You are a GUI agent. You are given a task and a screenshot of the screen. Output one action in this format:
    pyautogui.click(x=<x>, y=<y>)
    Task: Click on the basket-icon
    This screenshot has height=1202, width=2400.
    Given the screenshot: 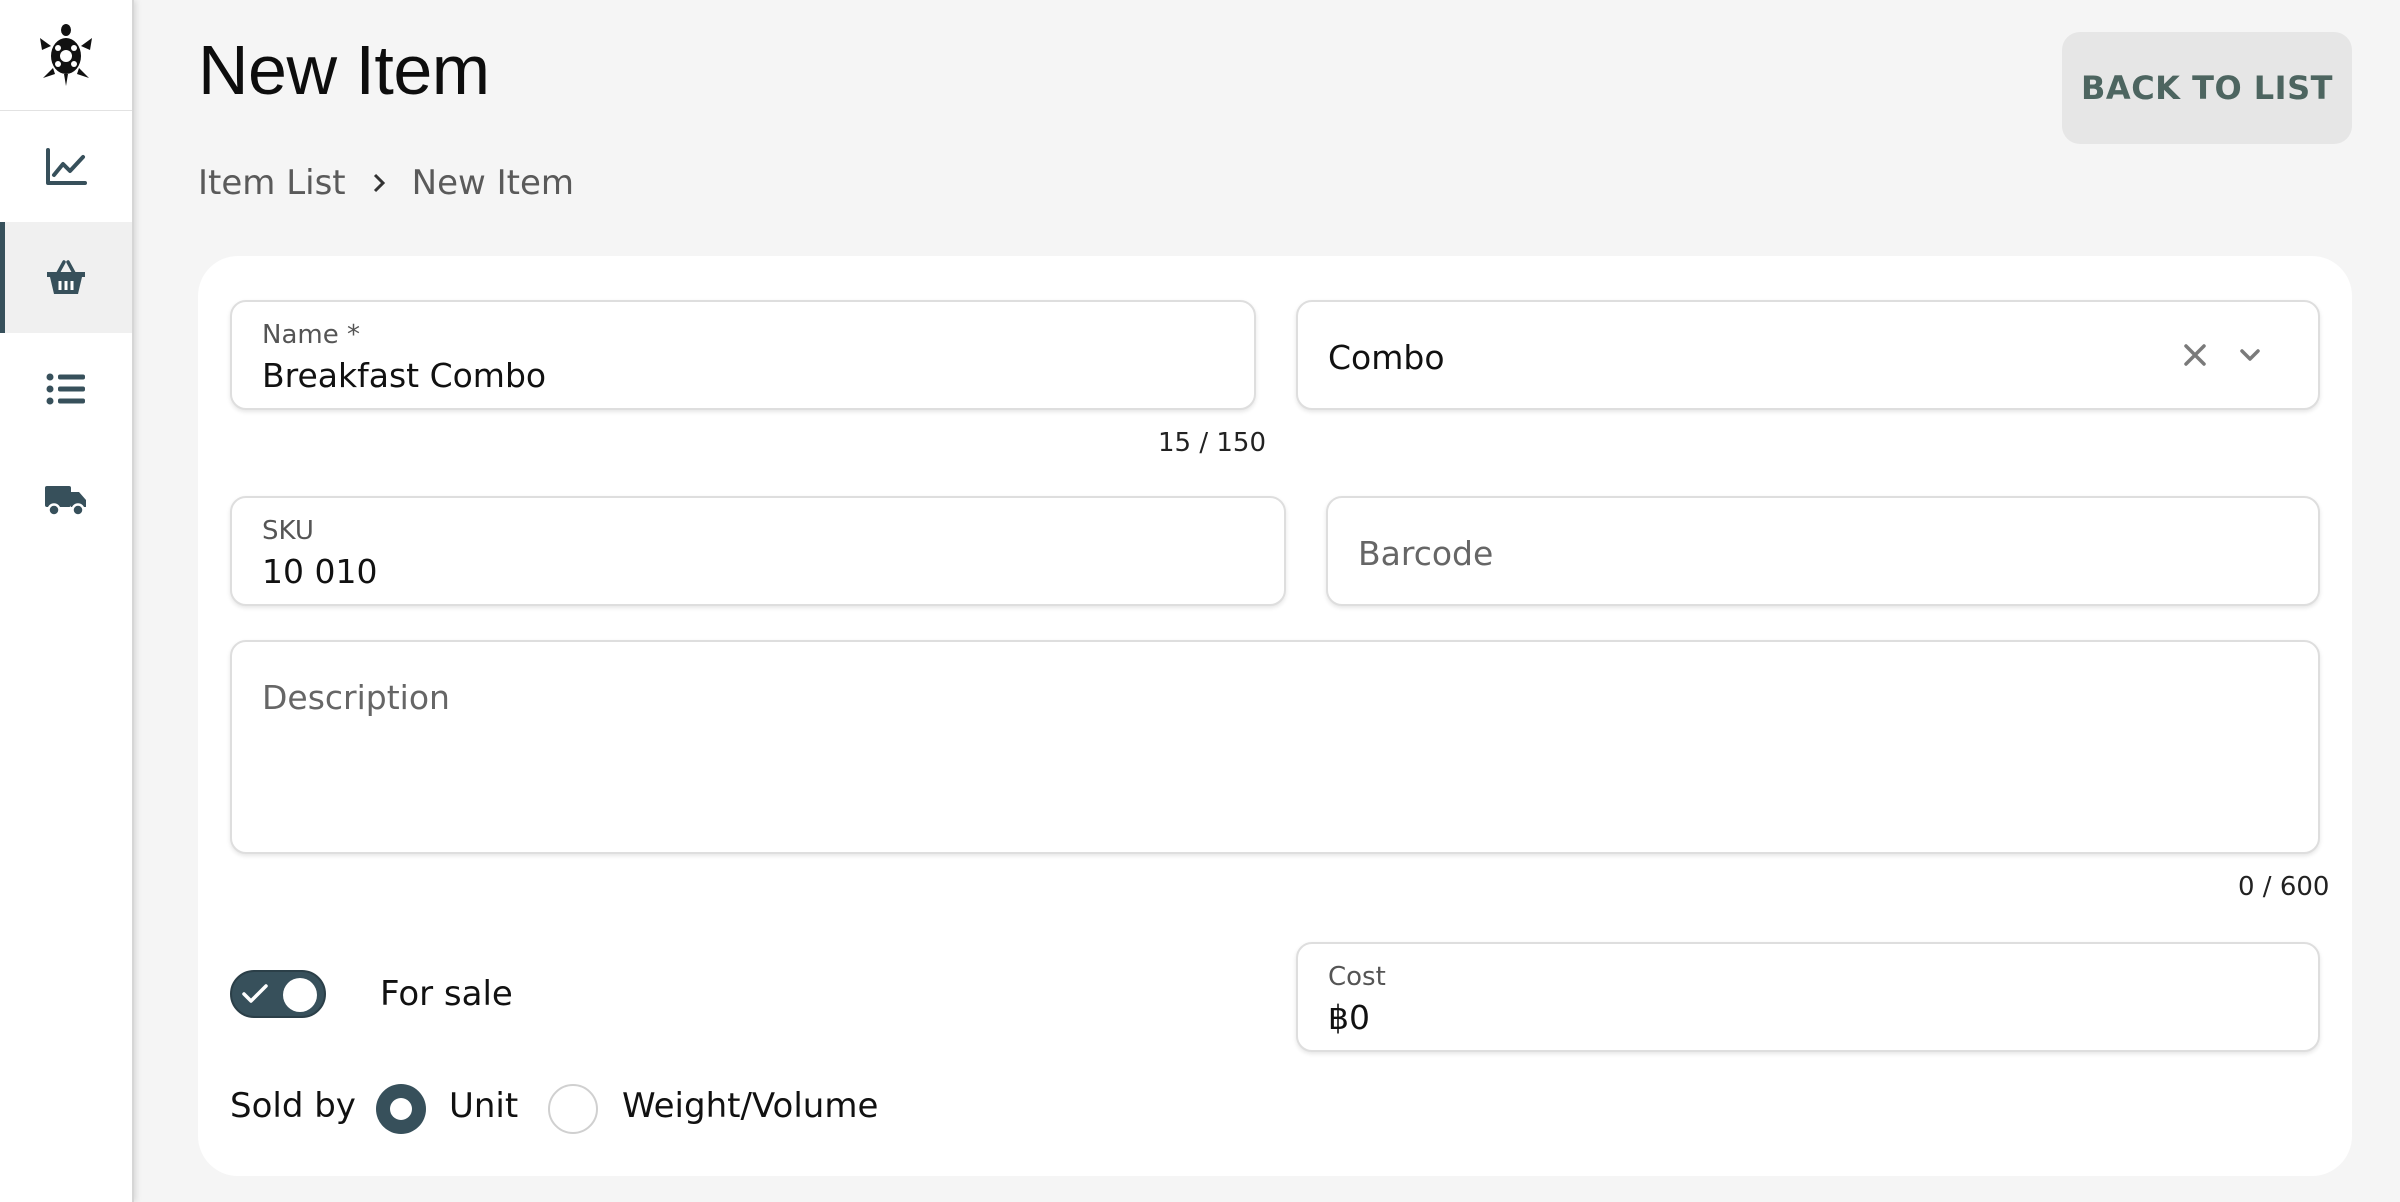 What is the action you would take?
    pyautogui.click(x=66, y=278)
    